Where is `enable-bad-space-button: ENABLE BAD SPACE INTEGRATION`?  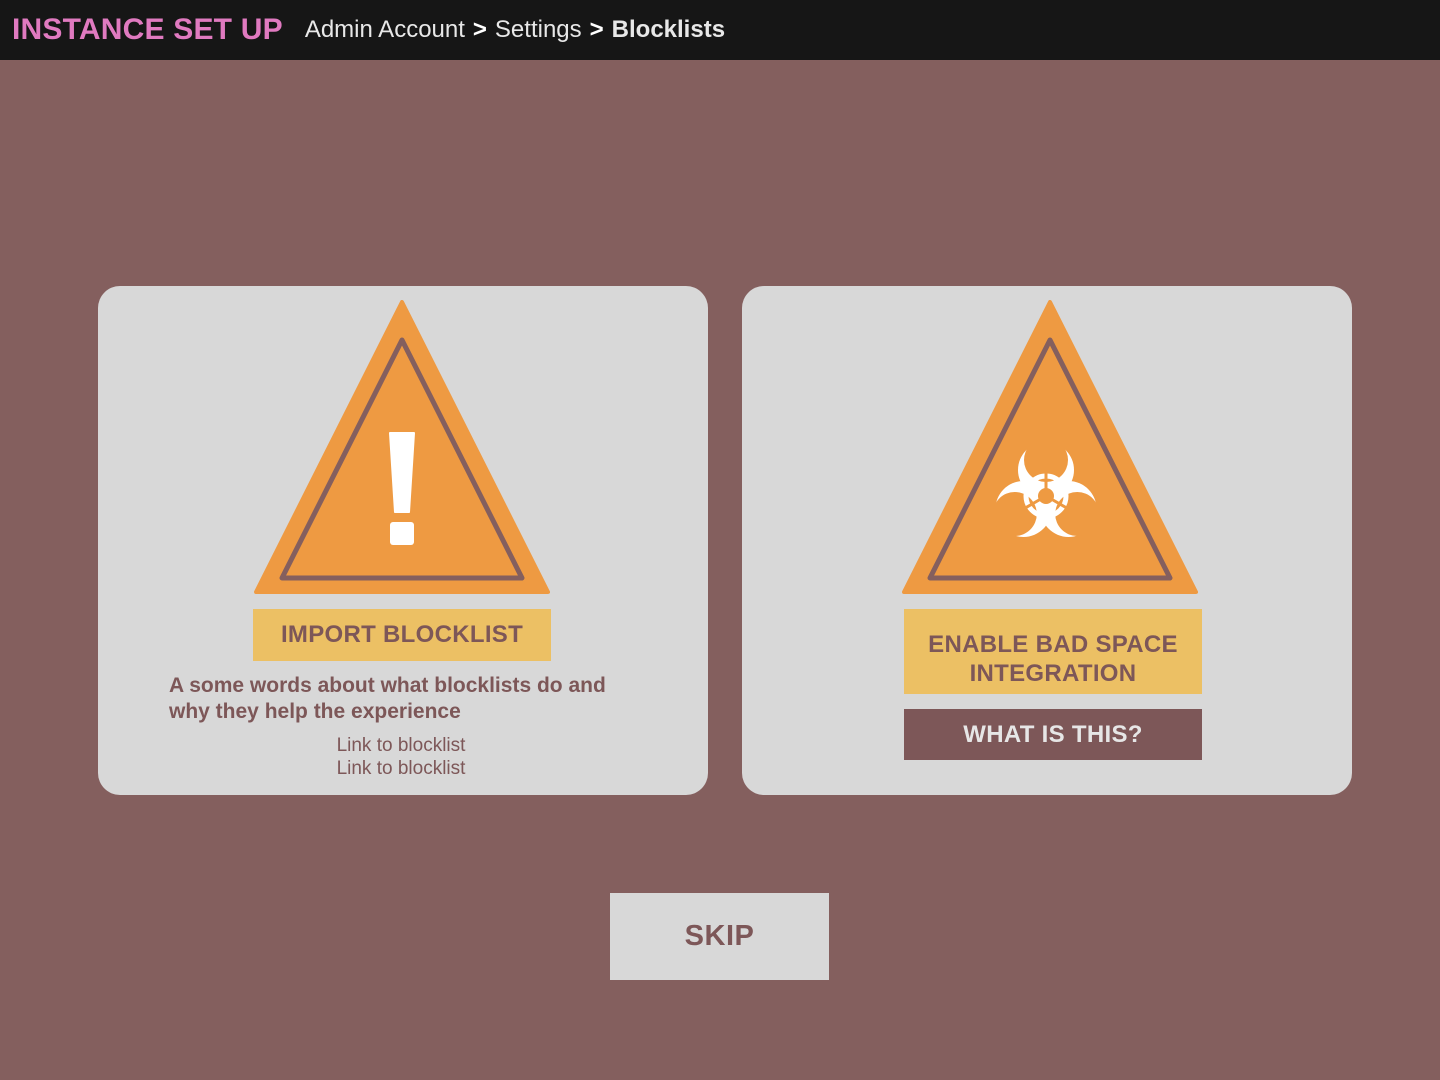 enable-bad-space-button: ENABLE BAD SPACE INTEGRATION is located at coordinates (1053, 651).